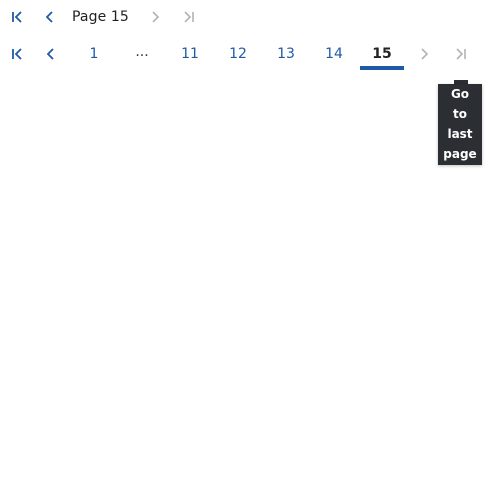  I want to click on page-number-11: 11, so click(190, 54).